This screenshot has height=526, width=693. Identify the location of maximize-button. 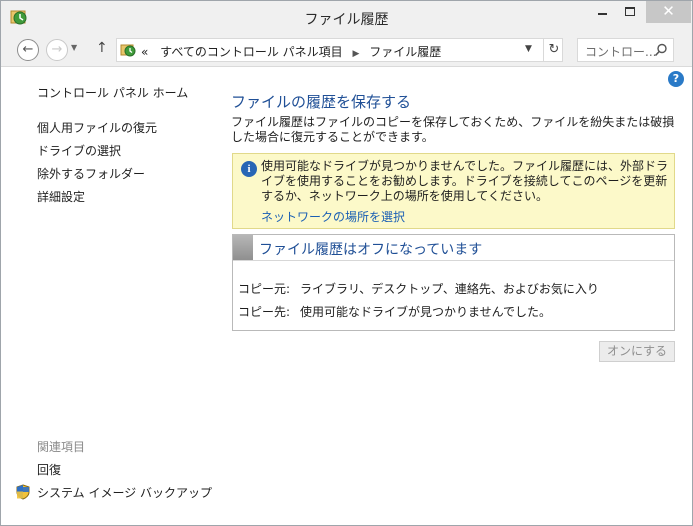
(630, 12).